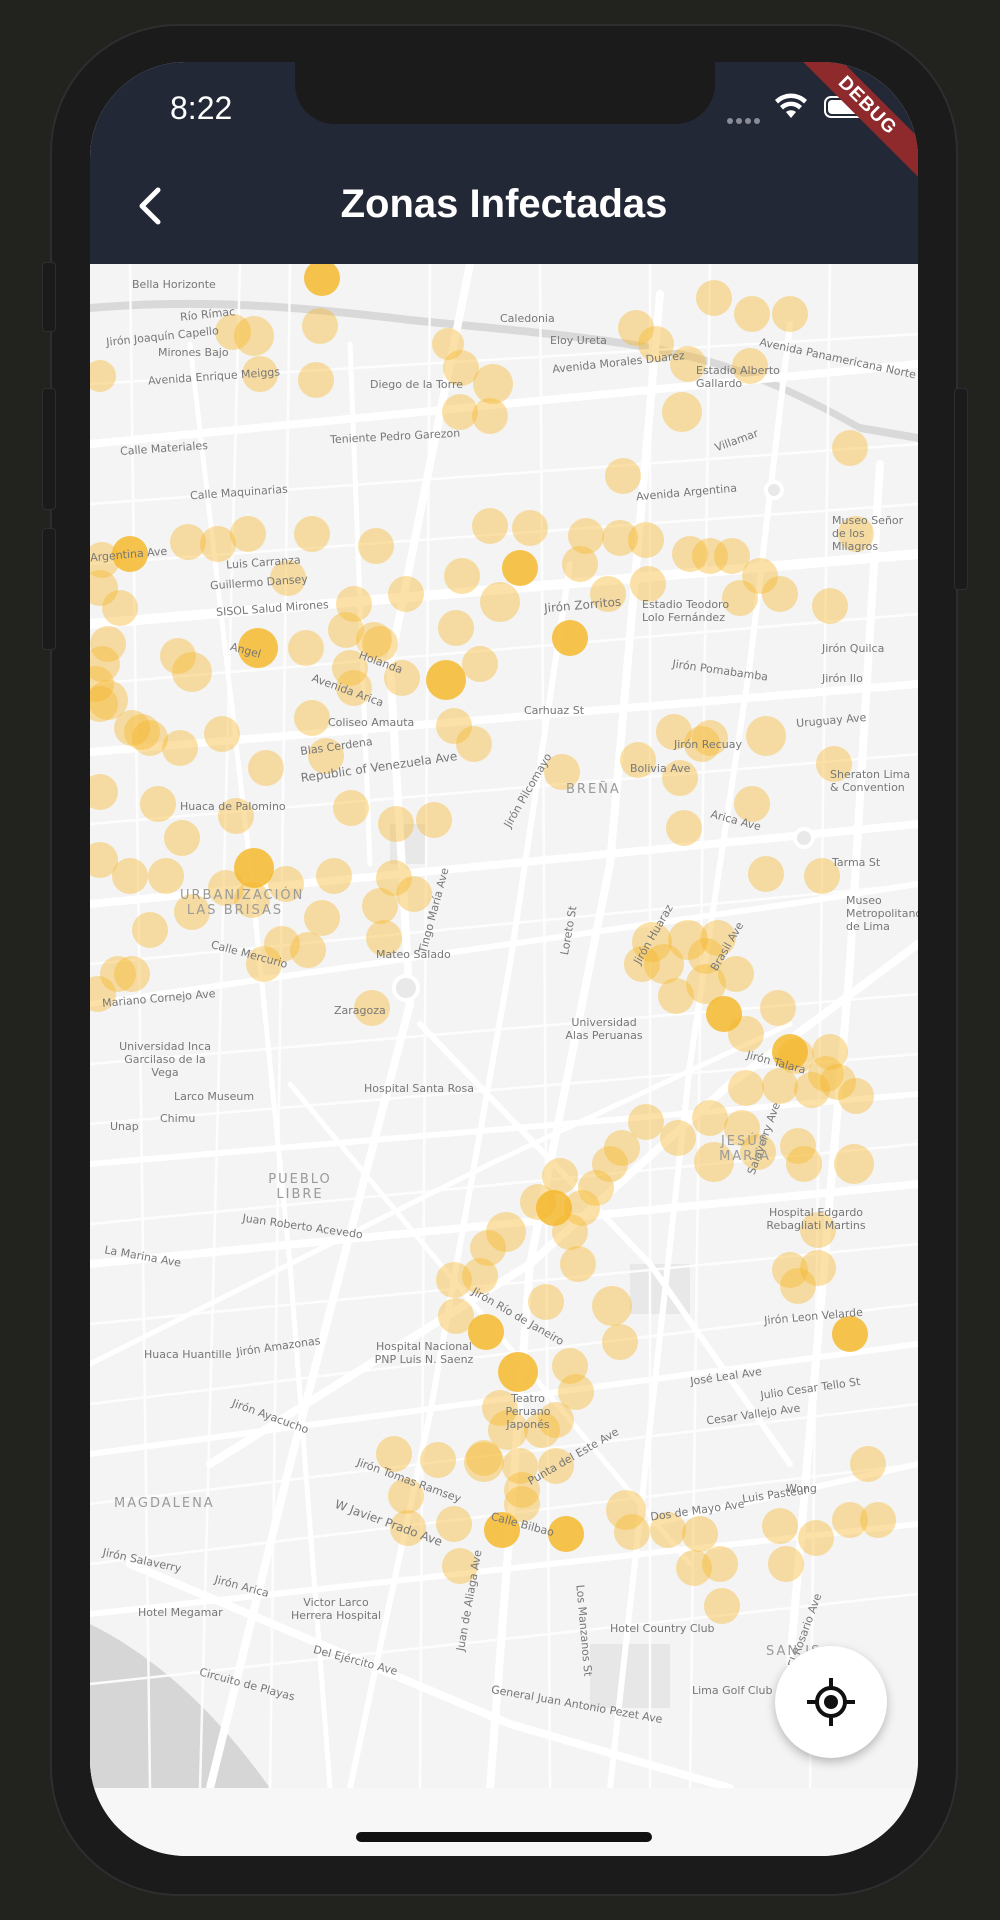  Describe the element at coordinates (870, 781) in the screenshot. I see `map-label: Sheraton Lima & Convention` at that location.